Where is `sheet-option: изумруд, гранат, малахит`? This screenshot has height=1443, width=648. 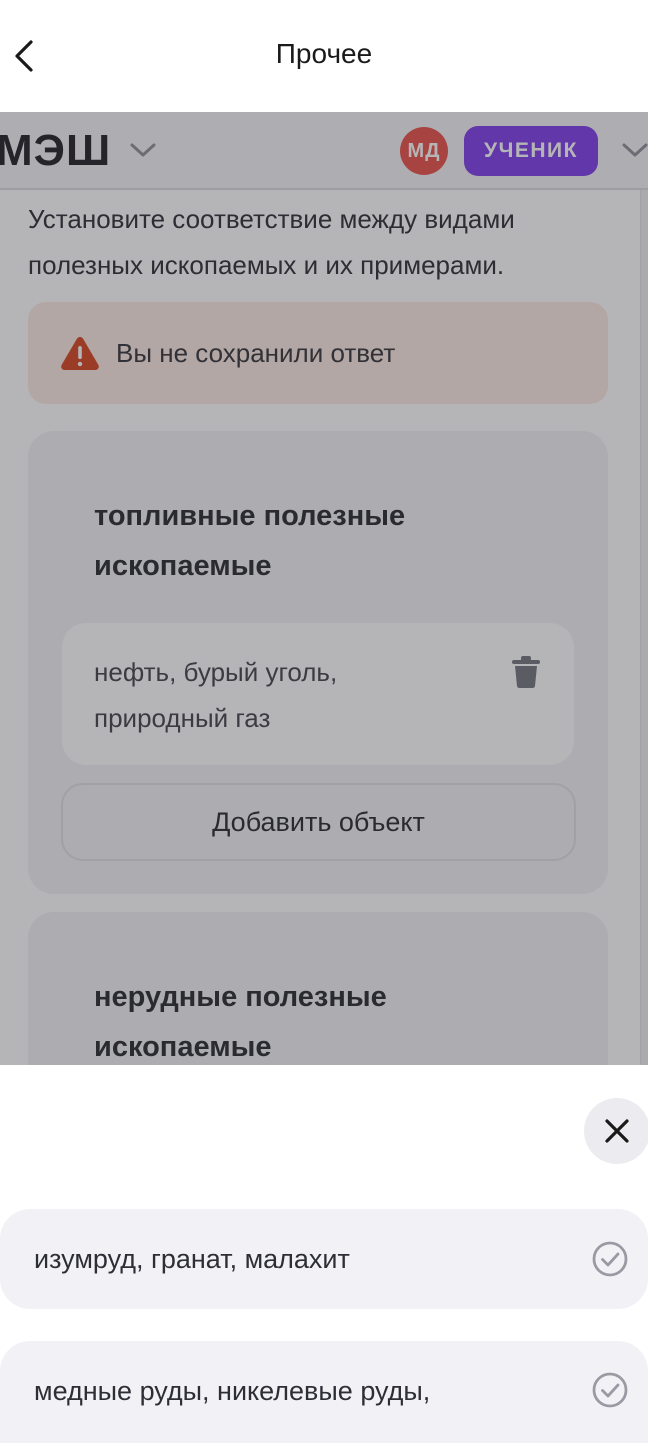
sheet-option: изумруд, гранат, малахит is located at coordinates (324, 1259).